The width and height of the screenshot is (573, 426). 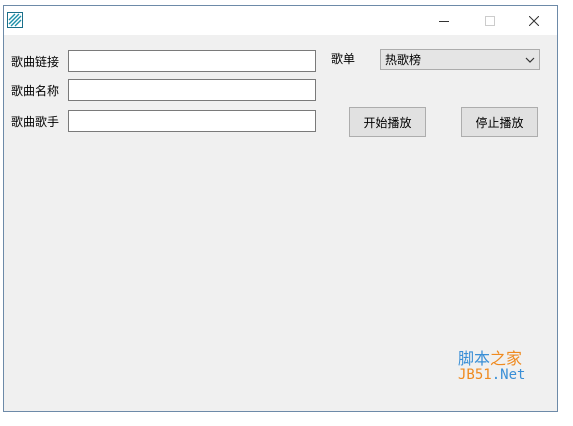 I want to click on app-icon, so click(x=15, y=20).